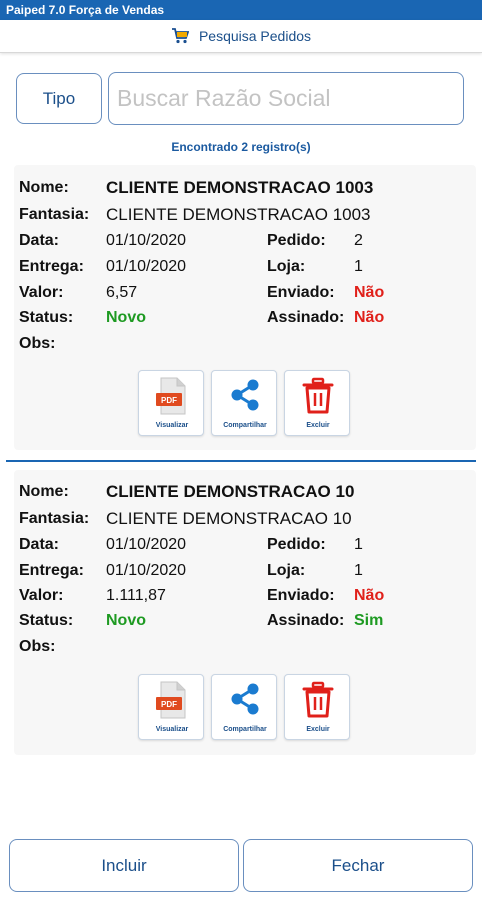 This screenshot has height=900, width=482. Describe the element at coordinates (286, 98) in the screenshot. I see `search-input` at that location.